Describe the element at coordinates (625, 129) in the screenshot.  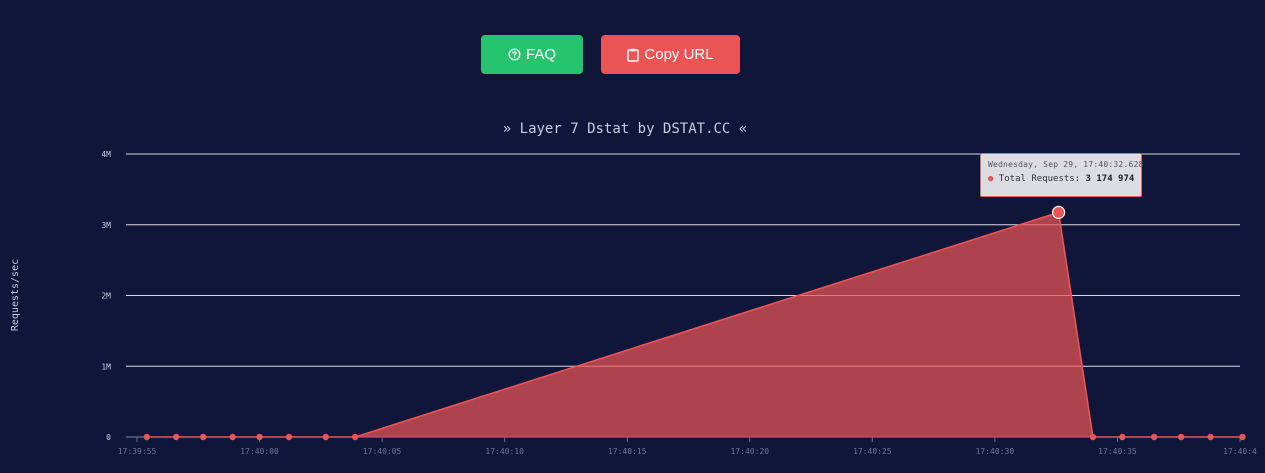
I see `chart-title: » Layer 7 Dstat by DSTAT.CC «` at that location.